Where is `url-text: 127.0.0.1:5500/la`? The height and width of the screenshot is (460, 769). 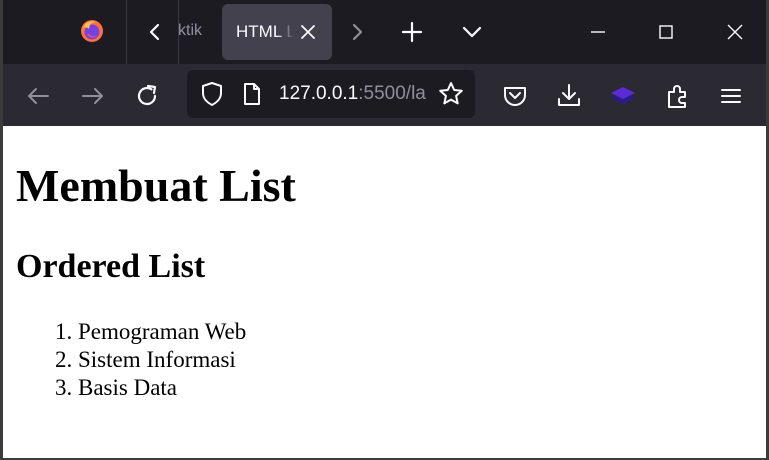
url-text: 127.0.0.1:5500/la is located at coordinates (358, 94).